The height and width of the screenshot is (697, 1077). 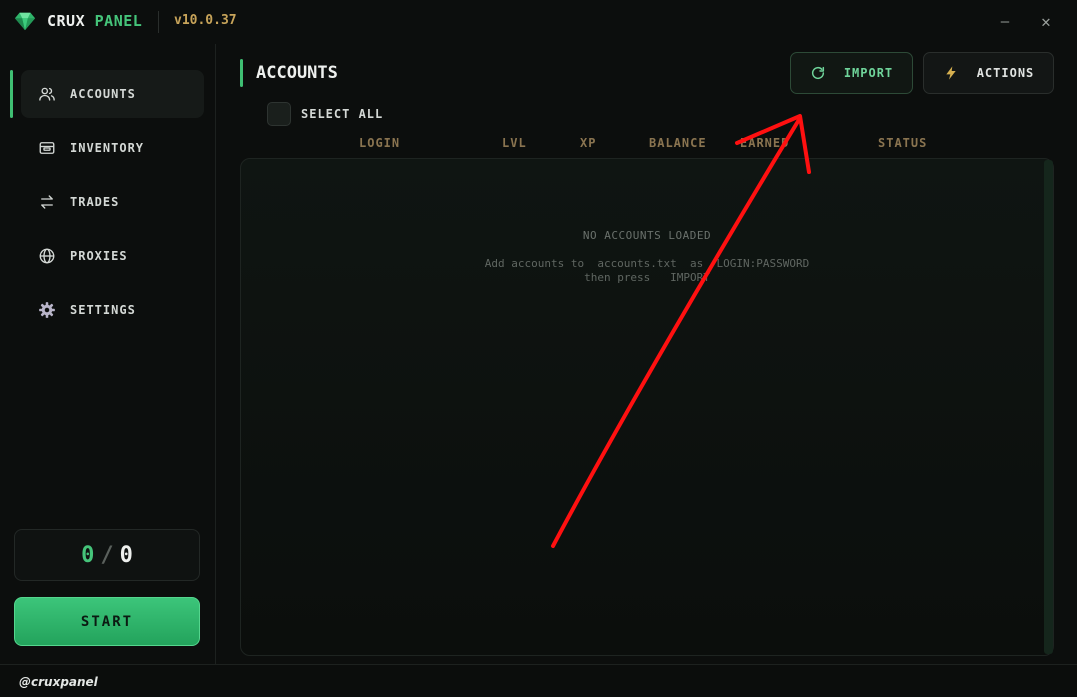 What do you see at coordinates (817, 73) in the screenshot?
I see `refresh-icon` at bounding box center [817, 73].